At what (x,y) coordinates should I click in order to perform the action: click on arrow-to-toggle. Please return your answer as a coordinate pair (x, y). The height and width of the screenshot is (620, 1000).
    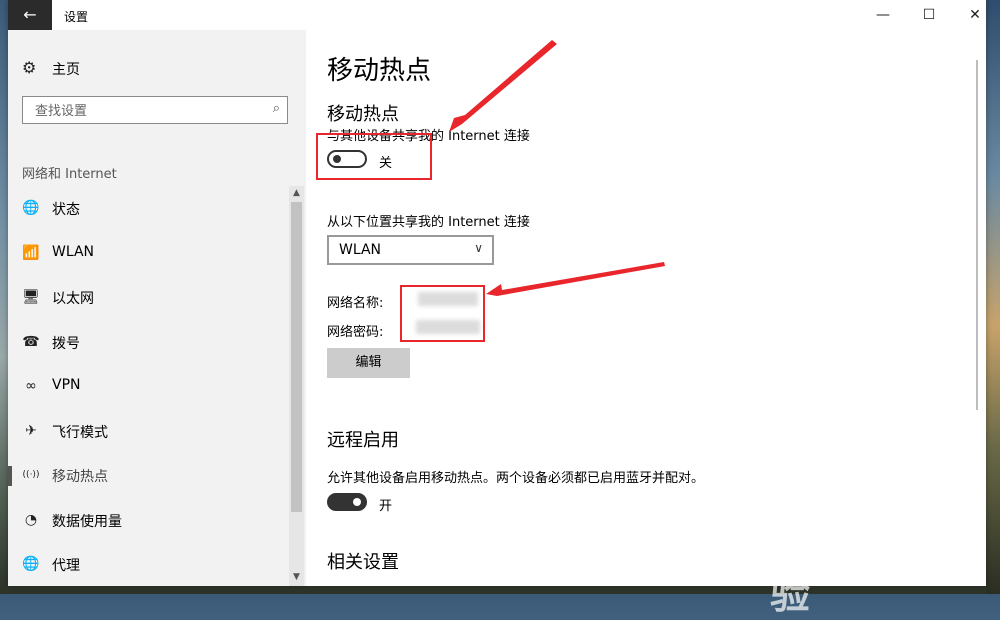
    Looking at the image, I should click on (503, 86).